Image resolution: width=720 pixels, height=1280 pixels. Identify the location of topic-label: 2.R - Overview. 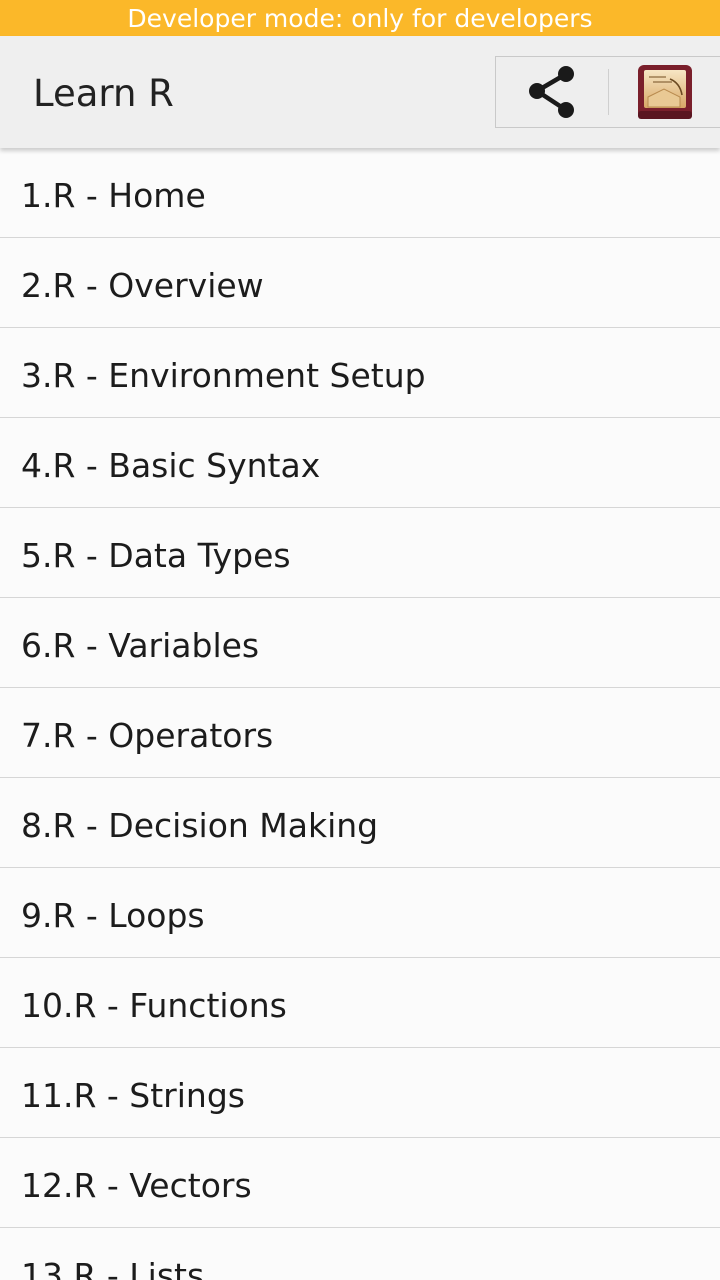
(142, 285).